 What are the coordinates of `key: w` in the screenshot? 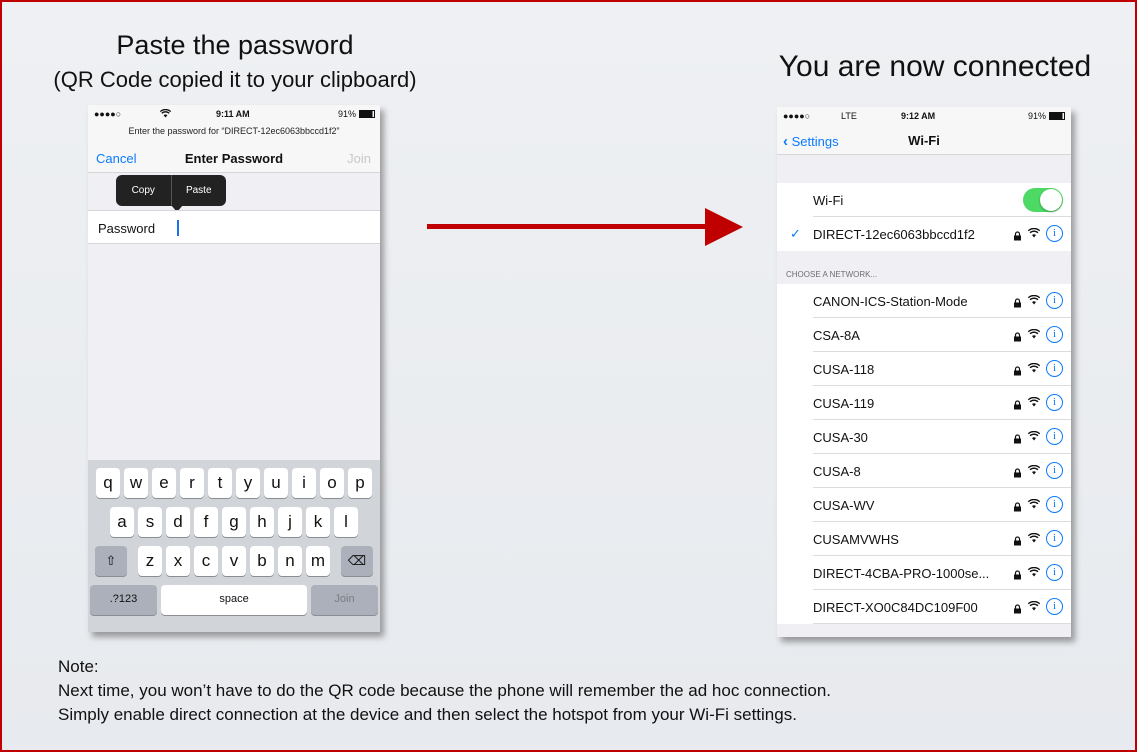 It's located at (136, 483).